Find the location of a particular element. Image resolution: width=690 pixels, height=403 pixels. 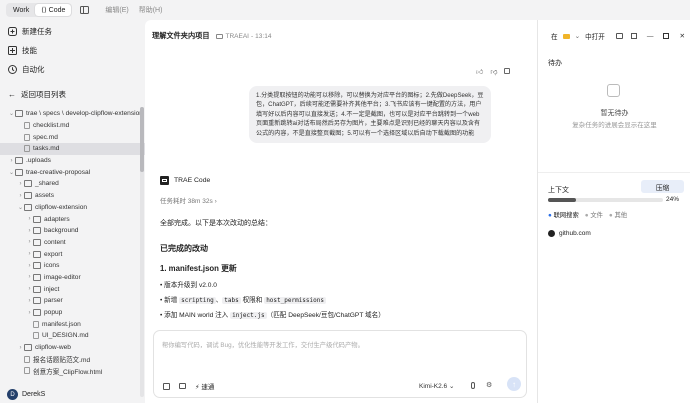

menu-edit: 编辑(E) is located at coordinates (116, 10).